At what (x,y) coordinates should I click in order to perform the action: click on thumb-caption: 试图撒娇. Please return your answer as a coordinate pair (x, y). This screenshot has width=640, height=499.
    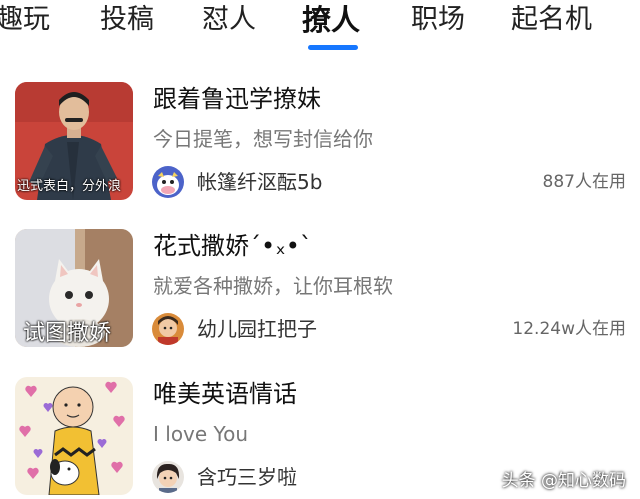
    Looking at the image, I should click on (67, 333).